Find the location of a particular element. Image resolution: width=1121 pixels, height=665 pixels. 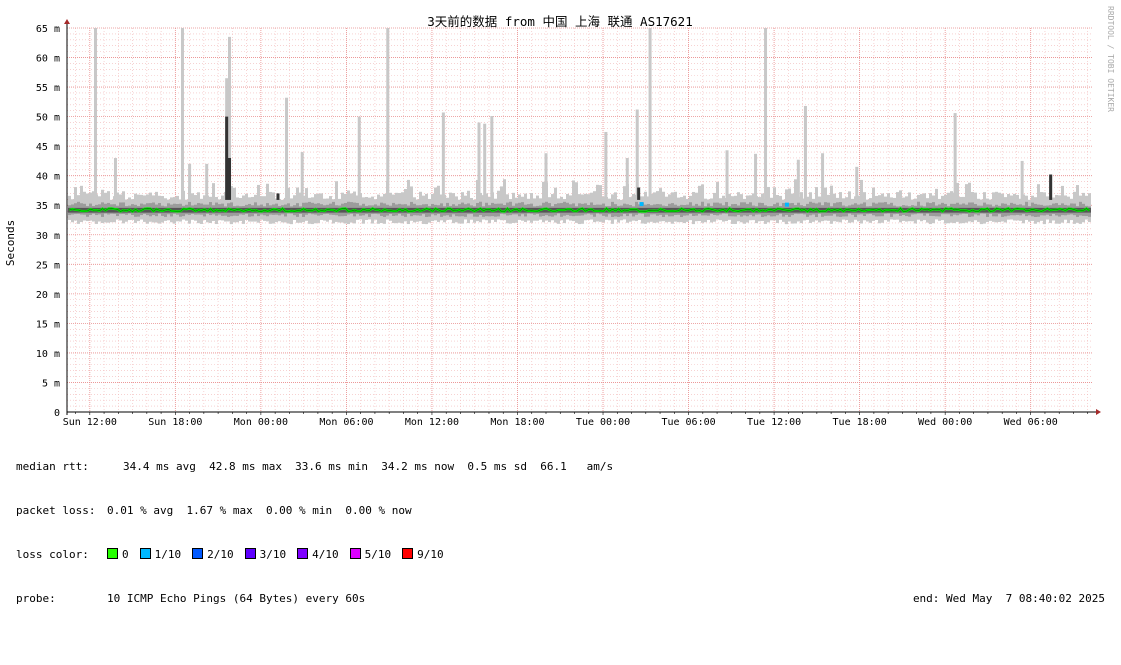

x-tick-label: Sun 18:00 is located at coordinates (175, 422).